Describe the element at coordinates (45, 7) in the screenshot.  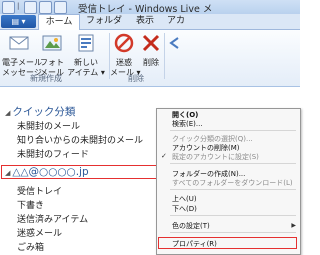
I see `send-receive-icon` at that location.